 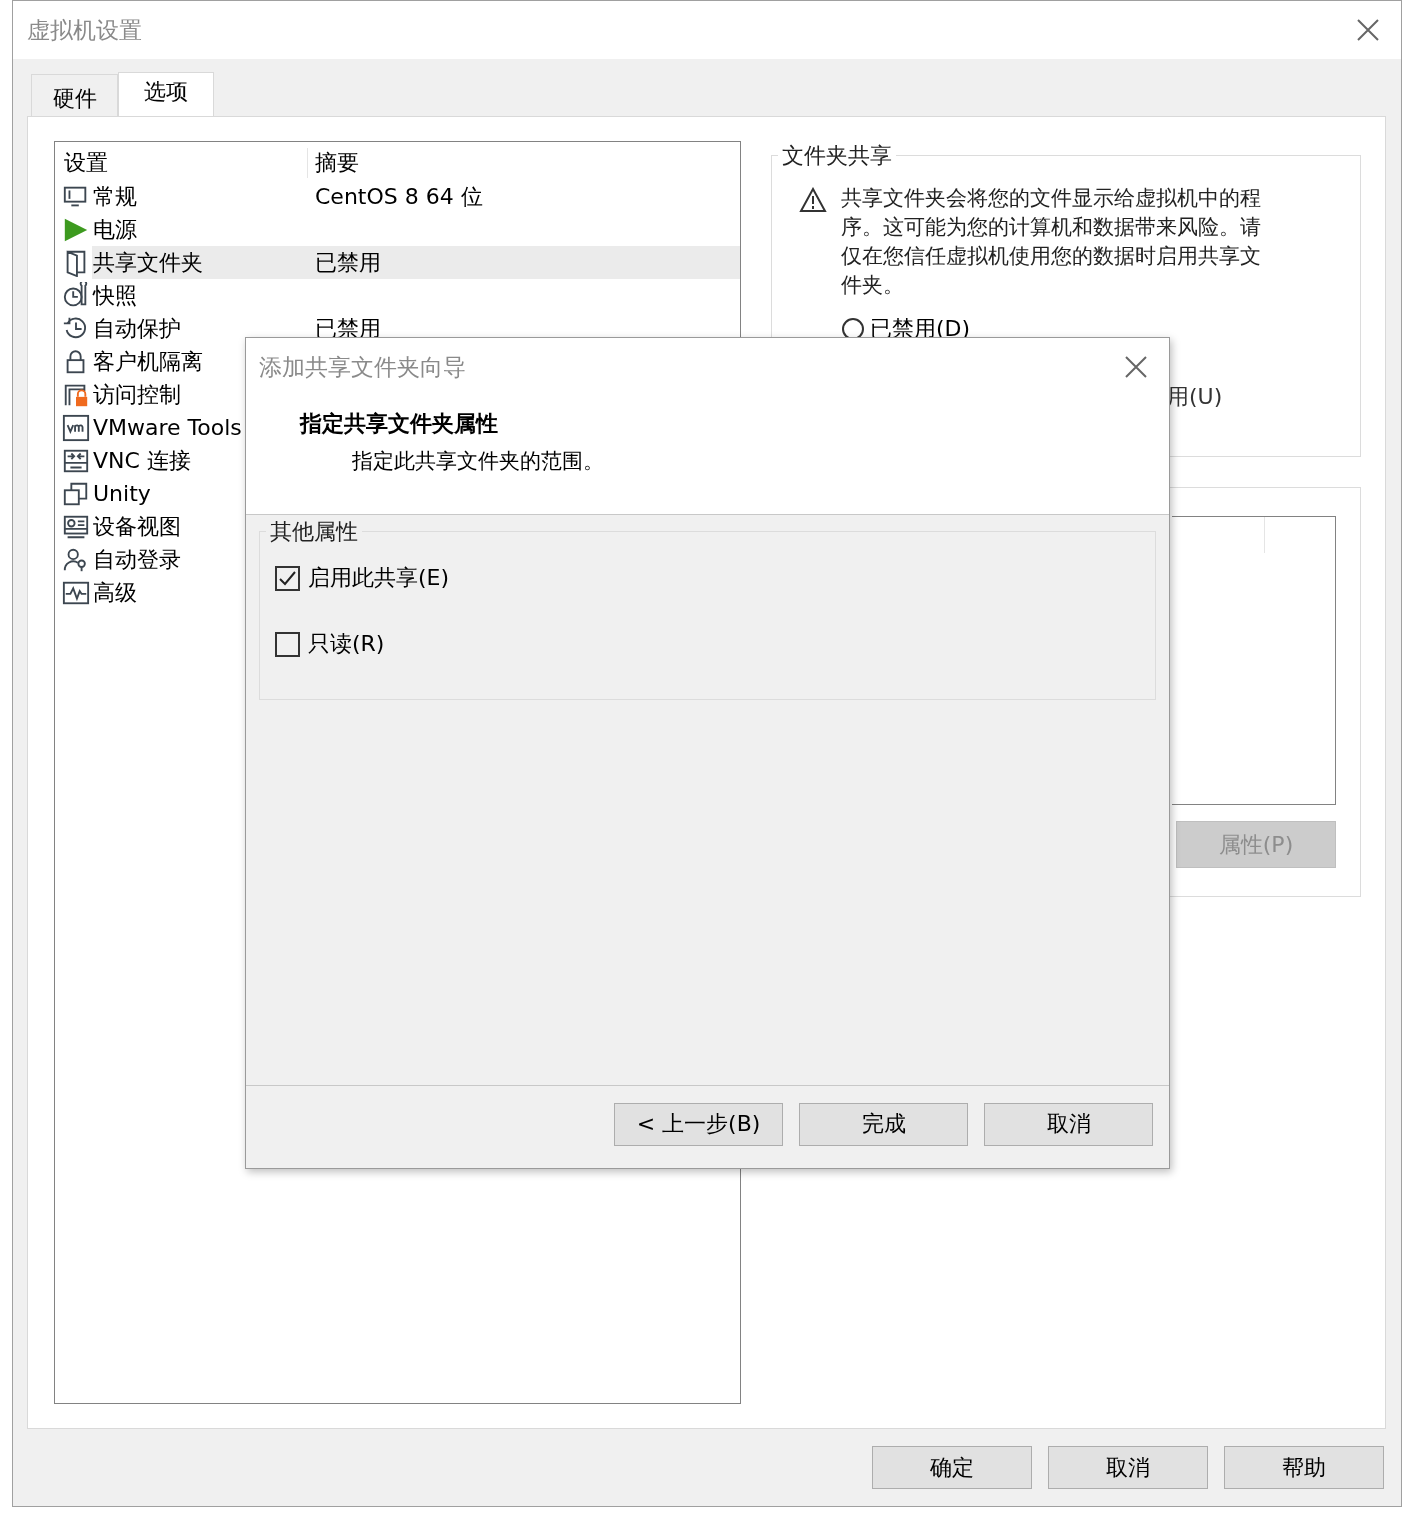 What do you see at coordinates (137, 559) in the screenshot?
I see `setting-name: 自动登录` at bounding box center [137, 559].